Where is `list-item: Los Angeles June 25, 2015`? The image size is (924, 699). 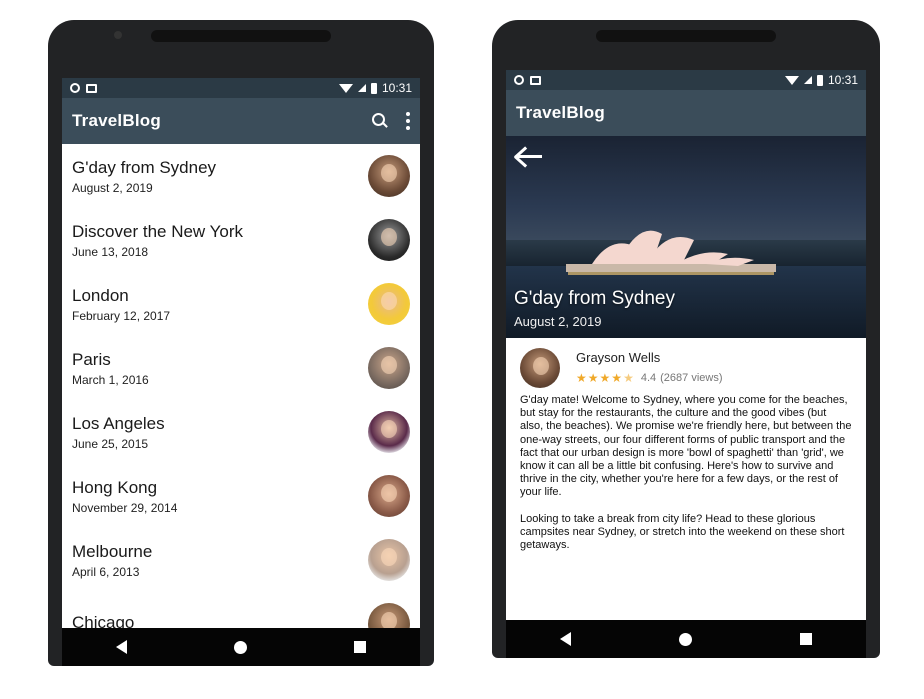
list-item: Los Angeles June 25, 2015 is located at coordinates (241, 432).